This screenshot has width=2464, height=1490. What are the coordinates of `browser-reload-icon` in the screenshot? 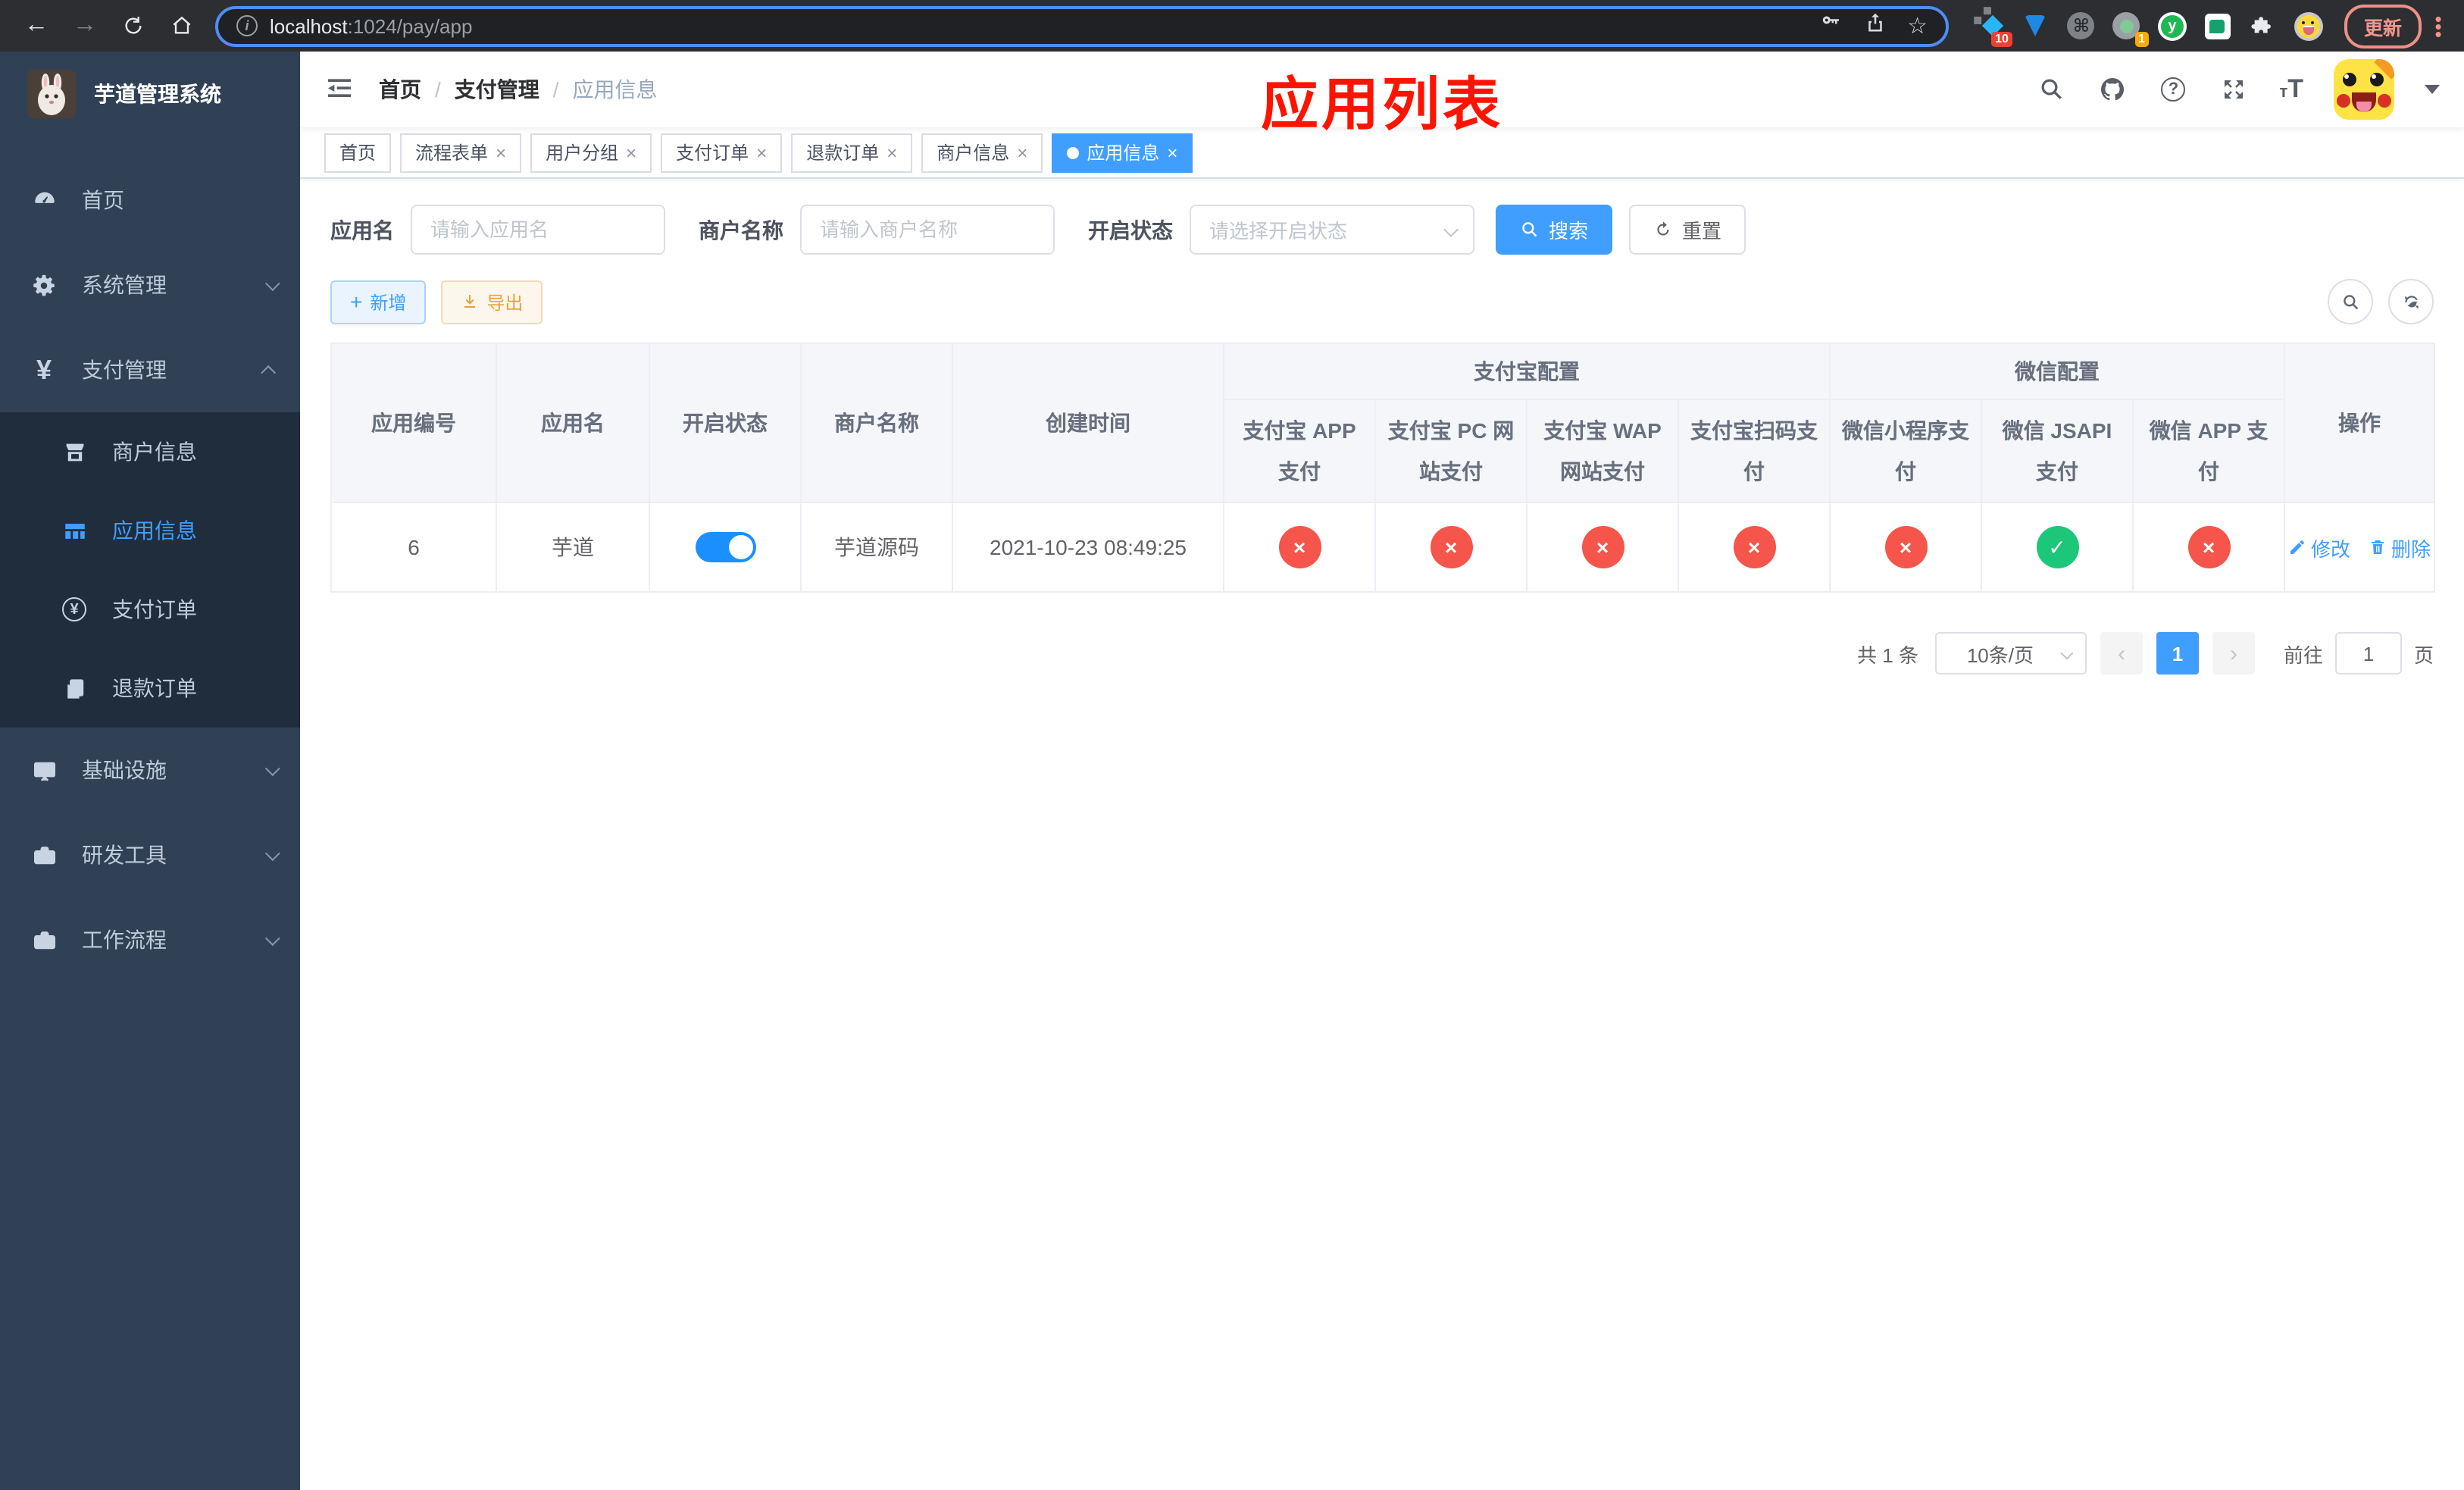 It's located at (133, 26).